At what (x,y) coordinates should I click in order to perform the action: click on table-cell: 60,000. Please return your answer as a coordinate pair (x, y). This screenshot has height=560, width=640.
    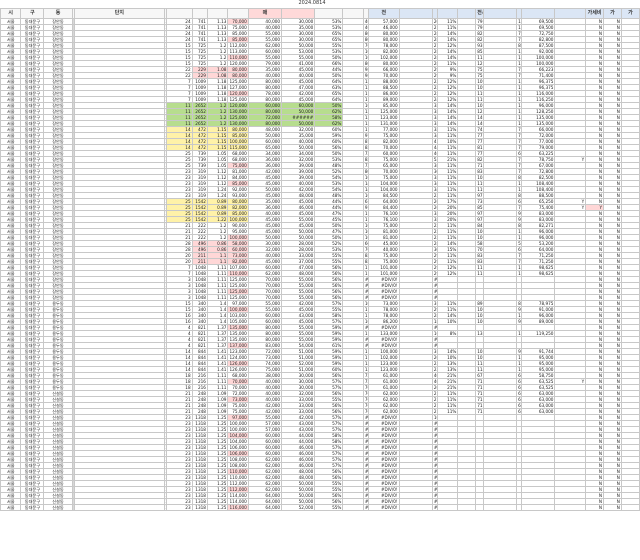
    Looking at the image, I should click on (365, 243).